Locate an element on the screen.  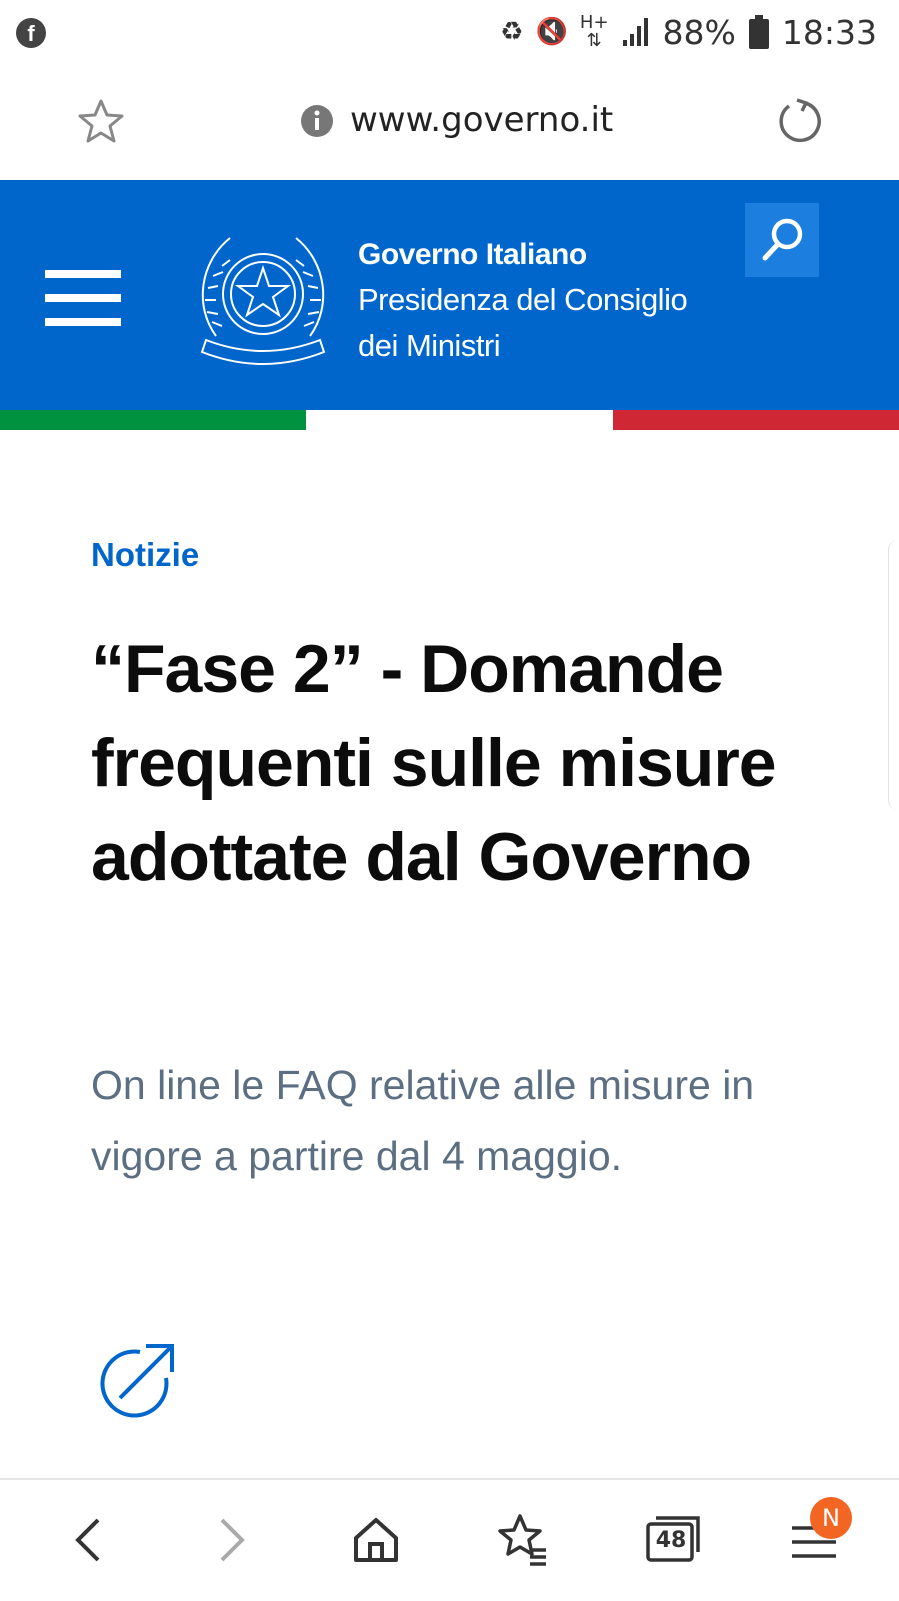
battery-percent: 88% is located at coordinates (699, 32).